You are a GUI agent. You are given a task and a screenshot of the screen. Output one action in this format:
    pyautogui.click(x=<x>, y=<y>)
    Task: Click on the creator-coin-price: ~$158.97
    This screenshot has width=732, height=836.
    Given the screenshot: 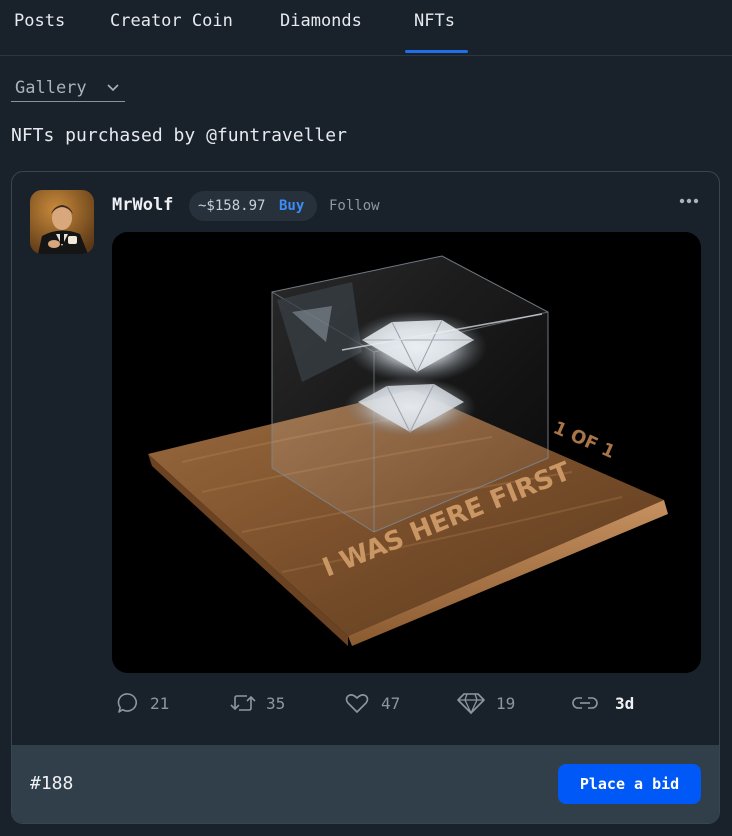 What is the action you would take?
    pyautogui.click(x=232, y=206)
    